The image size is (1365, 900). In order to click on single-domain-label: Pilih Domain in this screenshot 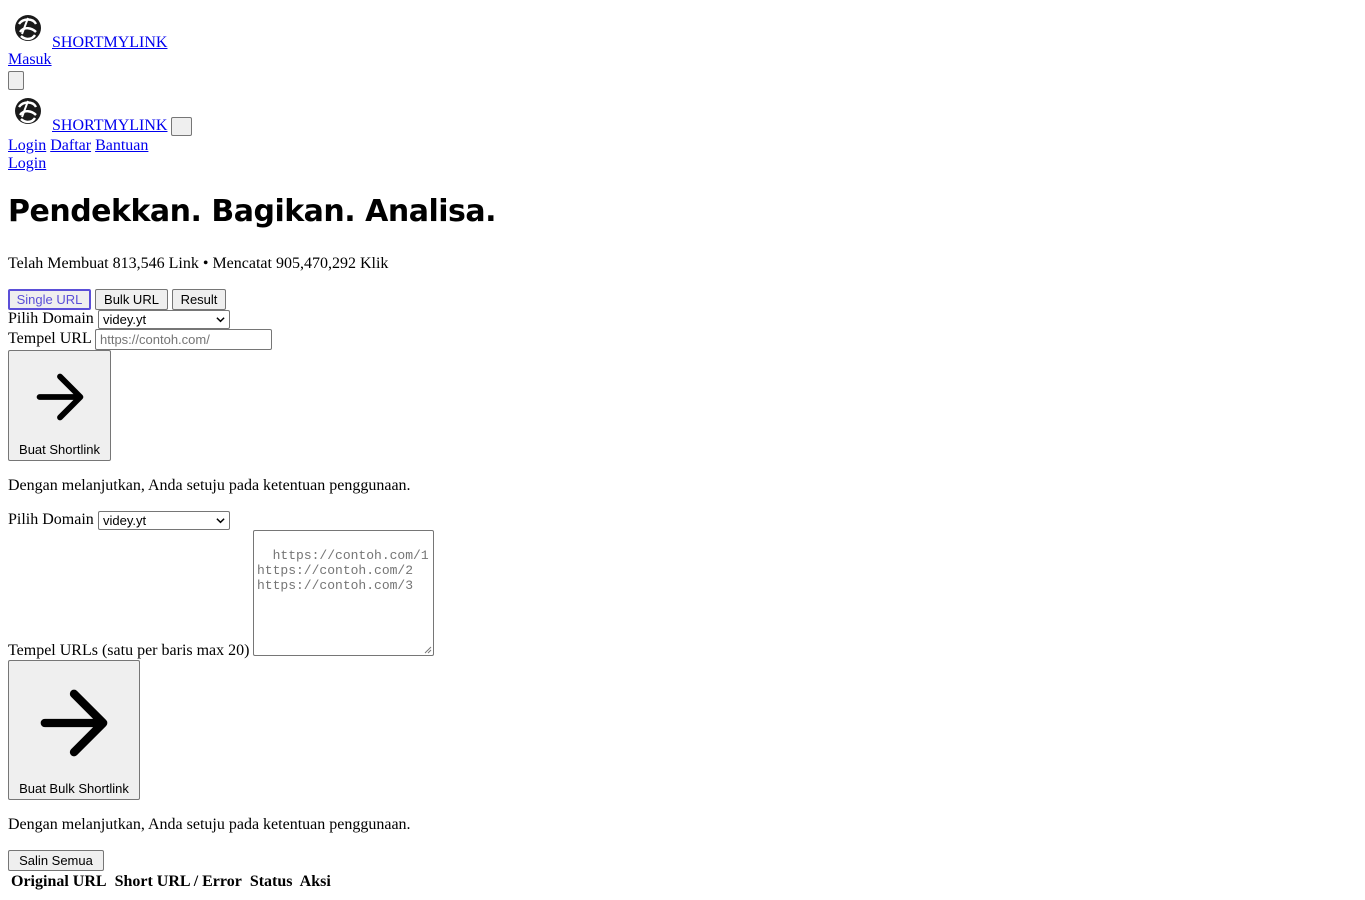, I will do `click(51, 318)`.